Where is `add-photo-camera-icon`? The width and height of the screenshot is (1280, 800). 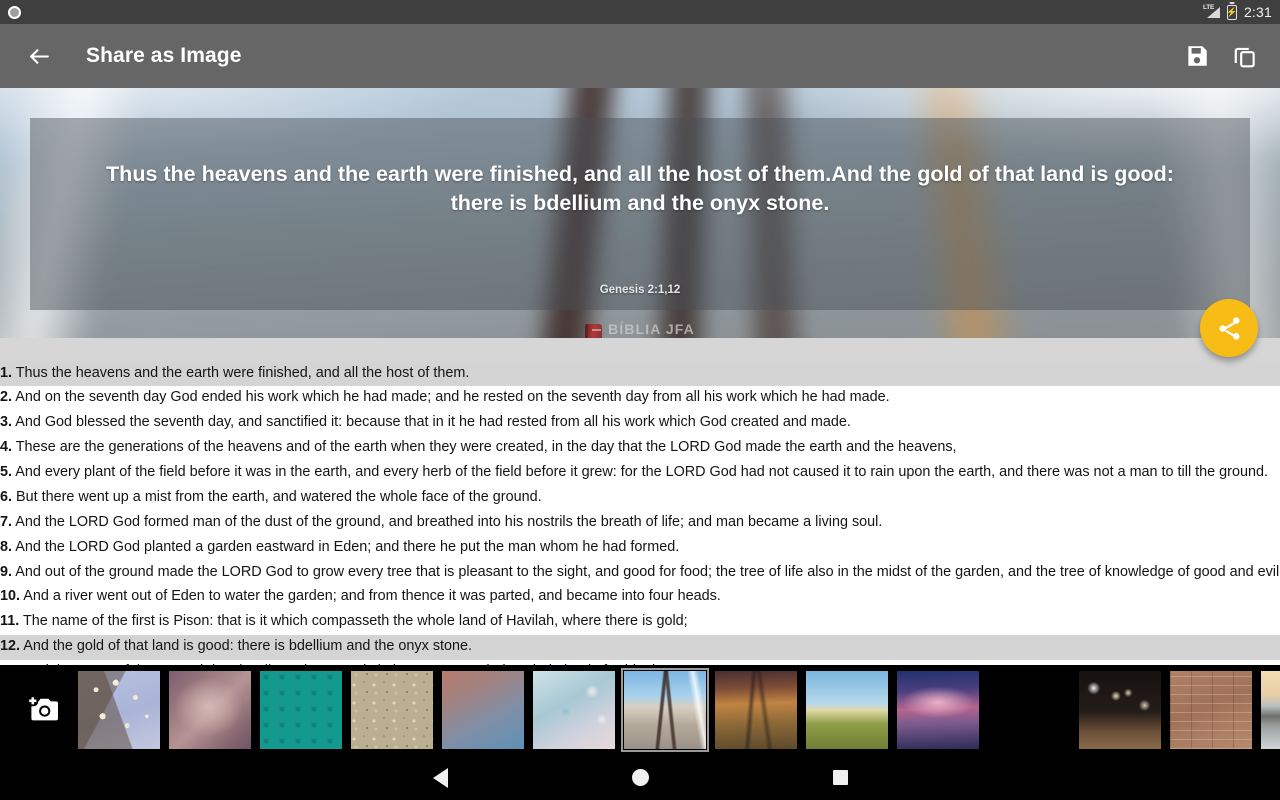
add-photo-camera-icon is located at coordinates (43, 710).